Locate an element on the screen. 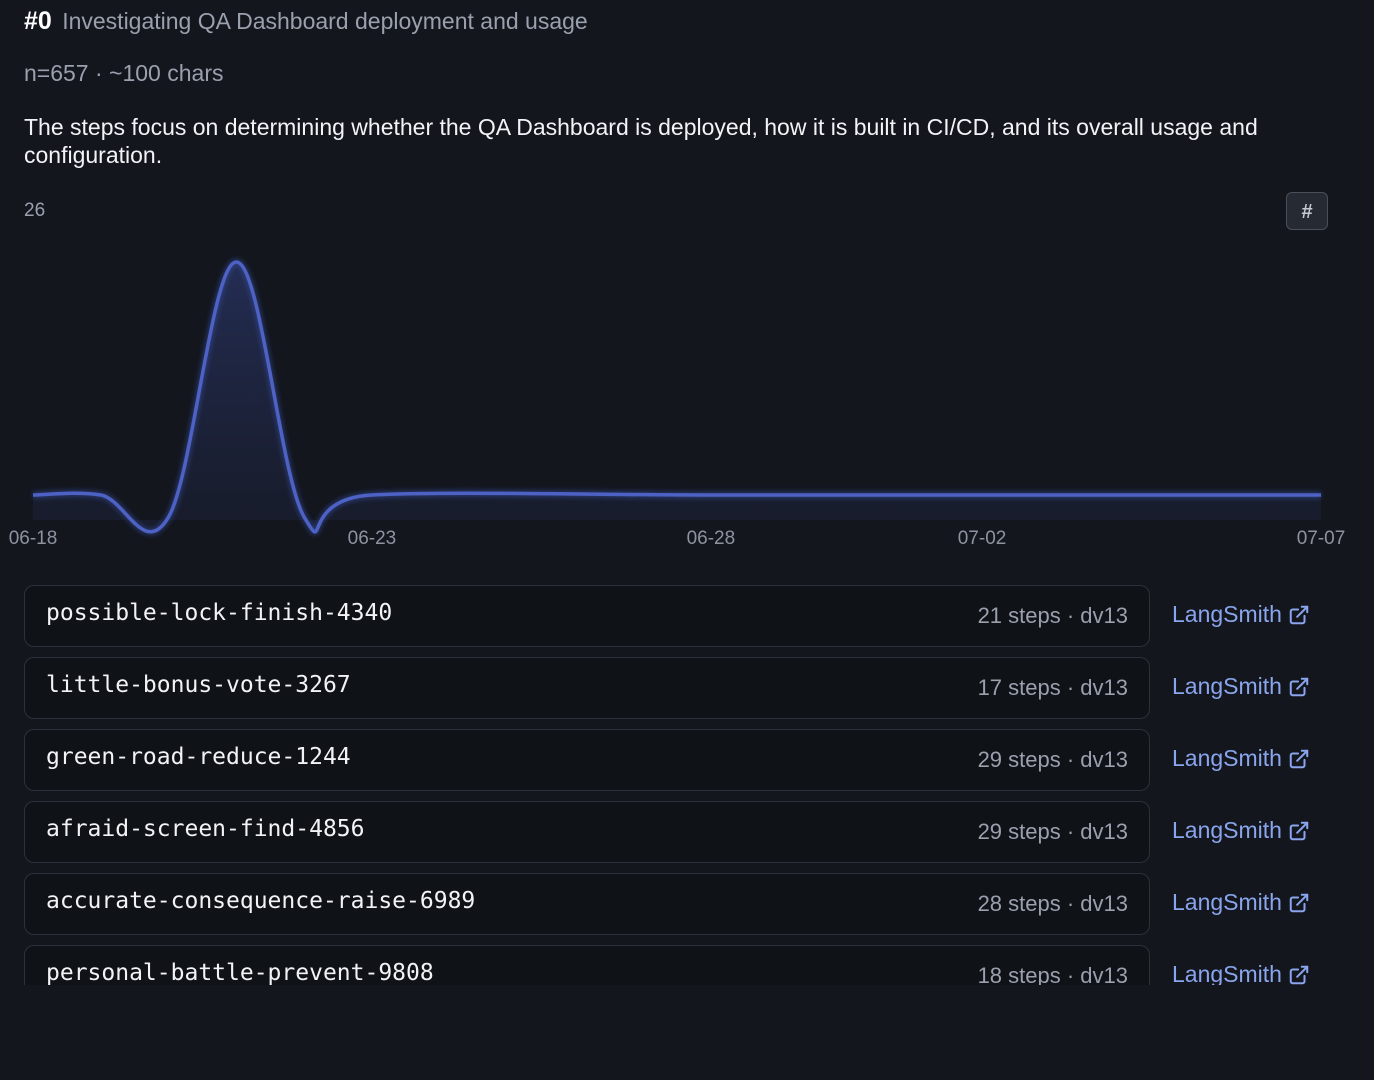  run-name: green-road-reduce-1244 is located at coordinates (198, 757).